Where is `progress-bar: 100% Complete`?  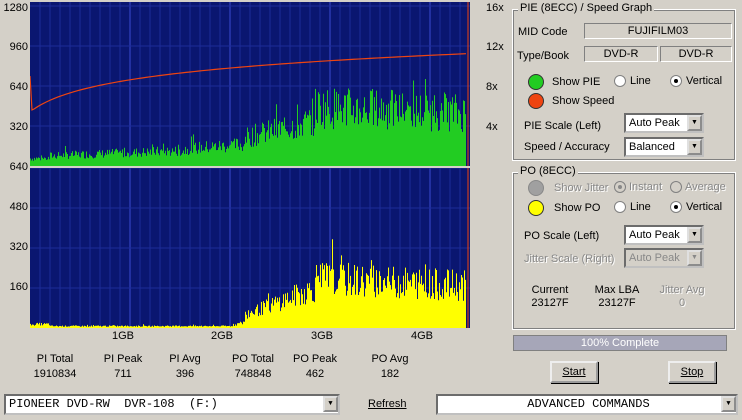 progress-bar: 100% Complete is located at coordinates (620, 343).